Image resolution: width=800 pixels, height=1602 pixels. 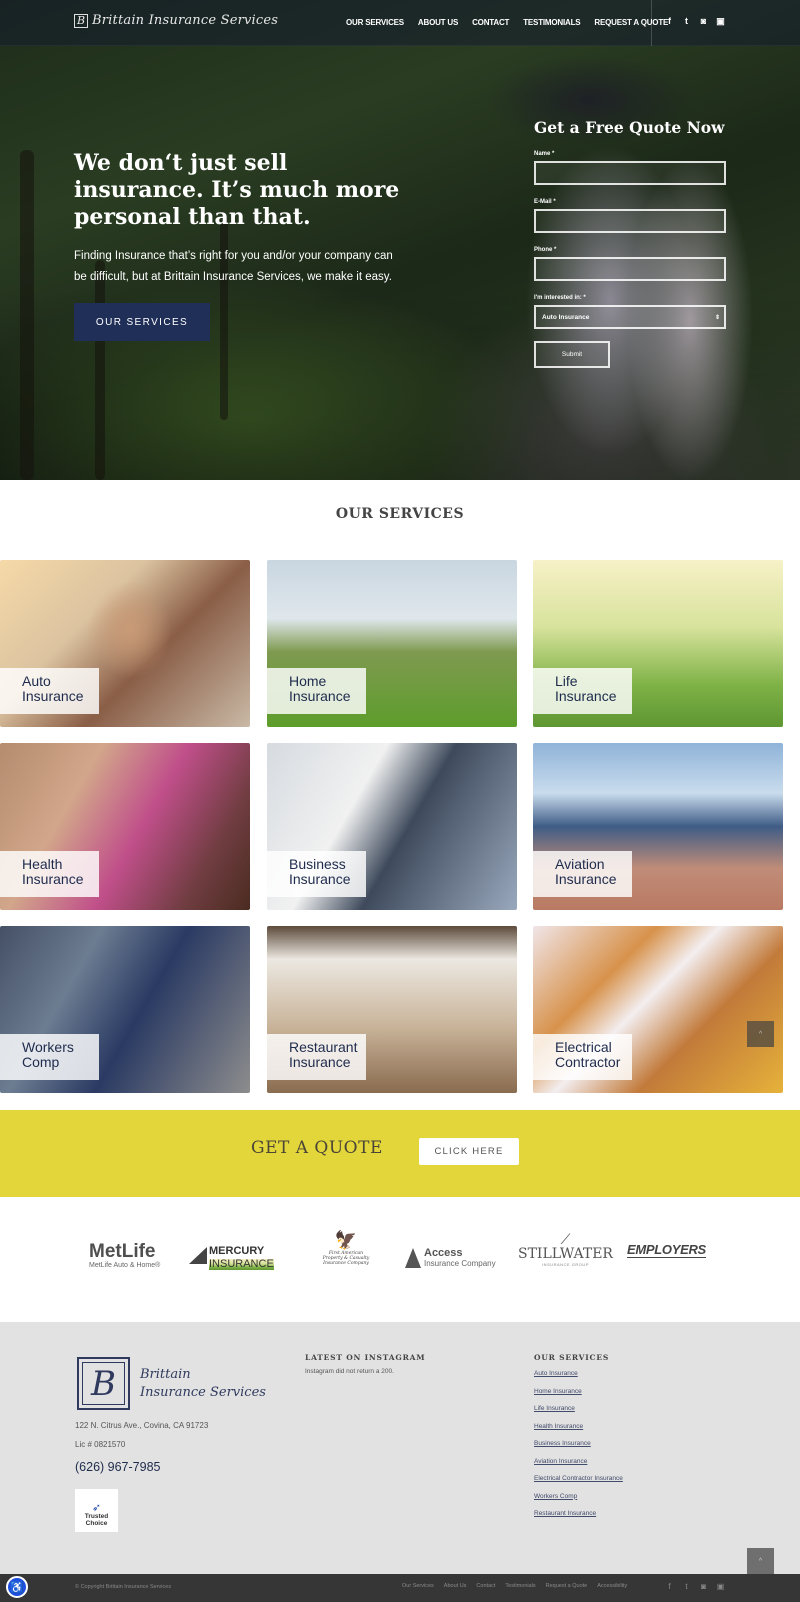 I want to click on tile-label-line1: Electrical, so click(x=583, y=1047).